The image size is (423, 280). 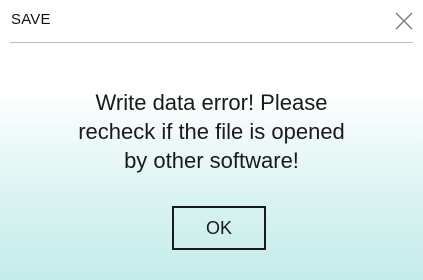 I want to click on ok-button: OK, so click(x=219, y=228).